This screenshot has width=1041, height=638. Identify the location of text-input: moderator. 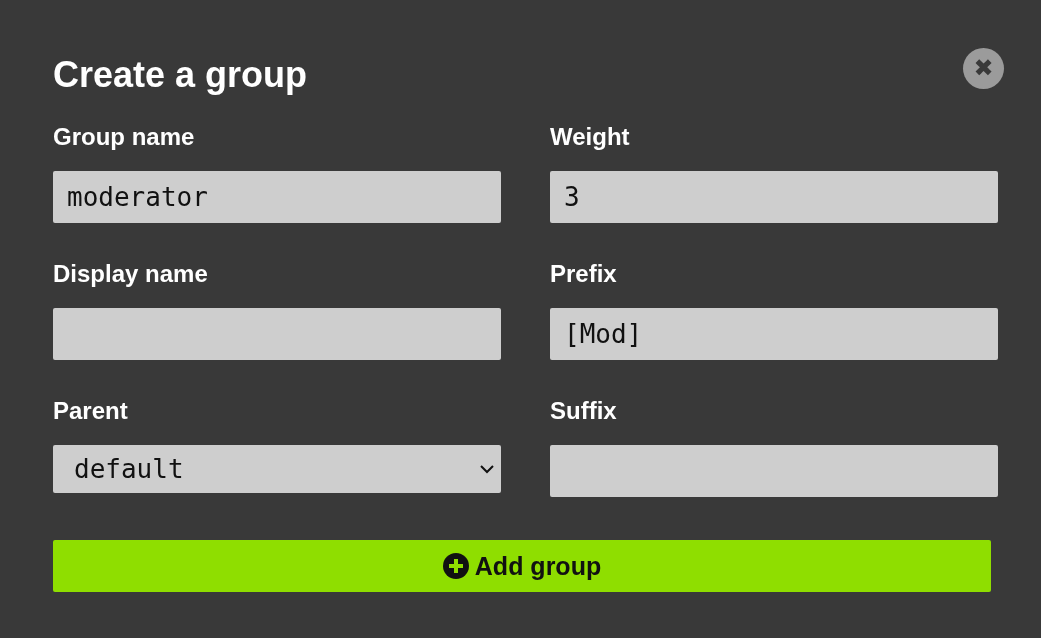
(277, 197).